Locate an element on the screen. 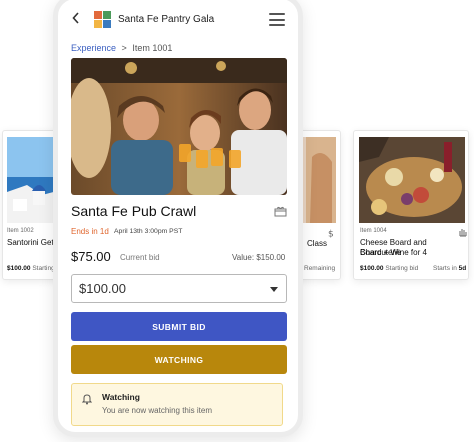 The width and height of the screenshot is (474, 442). item-value: Value: $150.00 is located at coordinates (259, 257).